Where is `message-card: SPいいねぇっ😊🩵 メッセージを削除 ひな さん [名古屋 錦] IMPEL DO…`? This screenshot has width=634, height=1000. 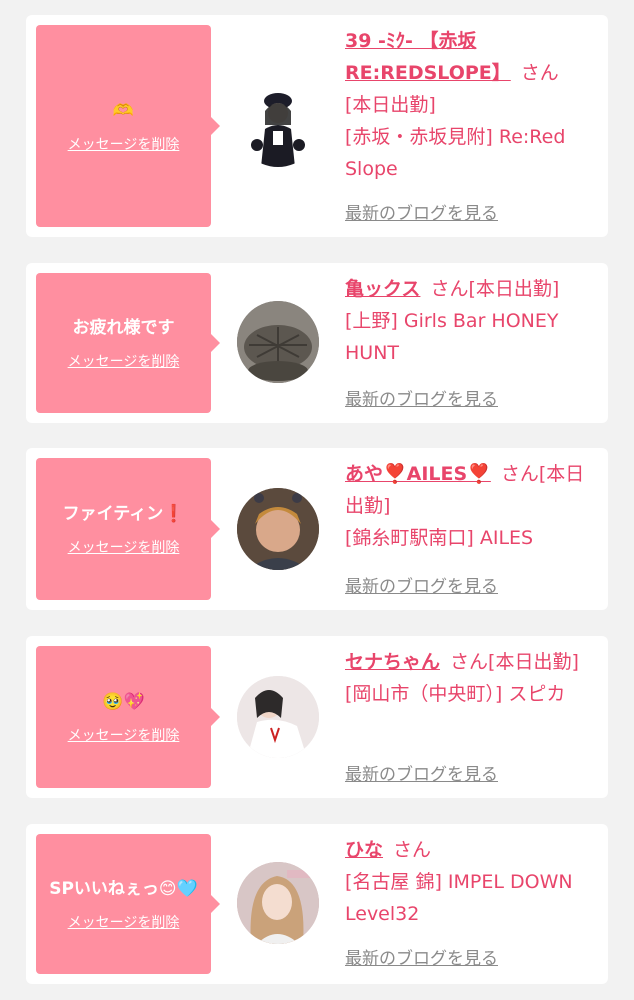
message-card: SPいいねぇっ😊🩵 メッセージを削除 ひな さん [名古屋 錦] IMPEL DO… is located at coordinates (317, 904).